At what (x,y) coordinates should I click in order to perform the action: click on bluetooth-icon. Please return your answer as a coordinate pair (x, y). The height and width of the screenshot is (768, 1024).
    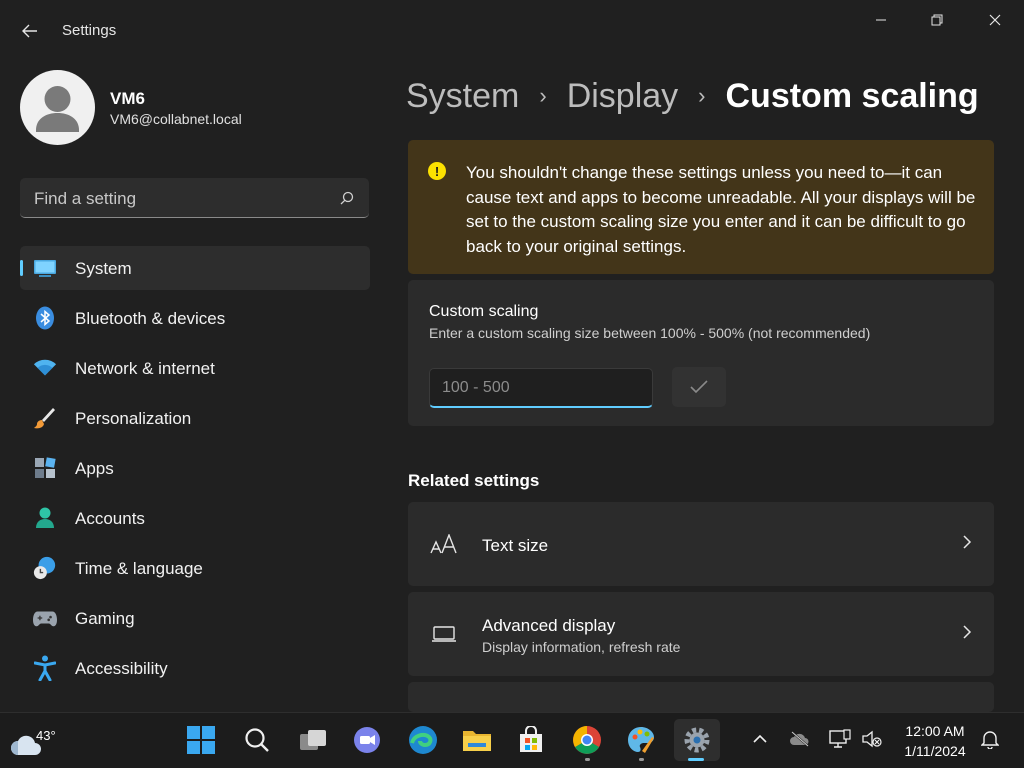
    Looking at the image, I should click on (45, 318).